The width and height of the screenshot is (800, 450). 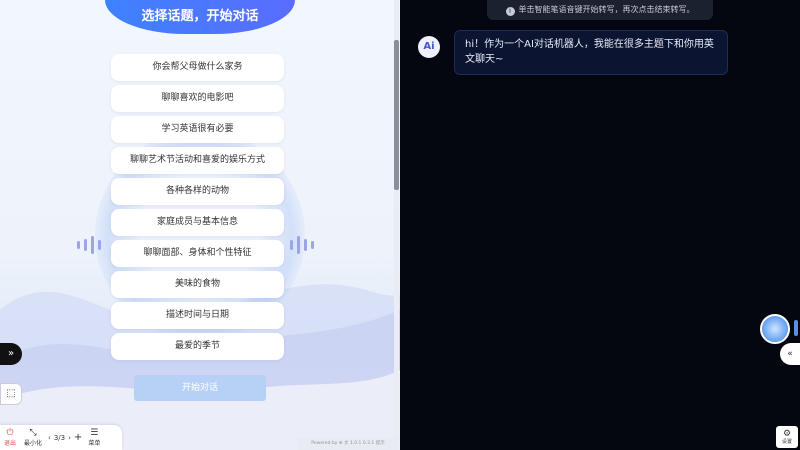 I want to click on exit-button: ⏻ 退出, so click(x=10, y=437).